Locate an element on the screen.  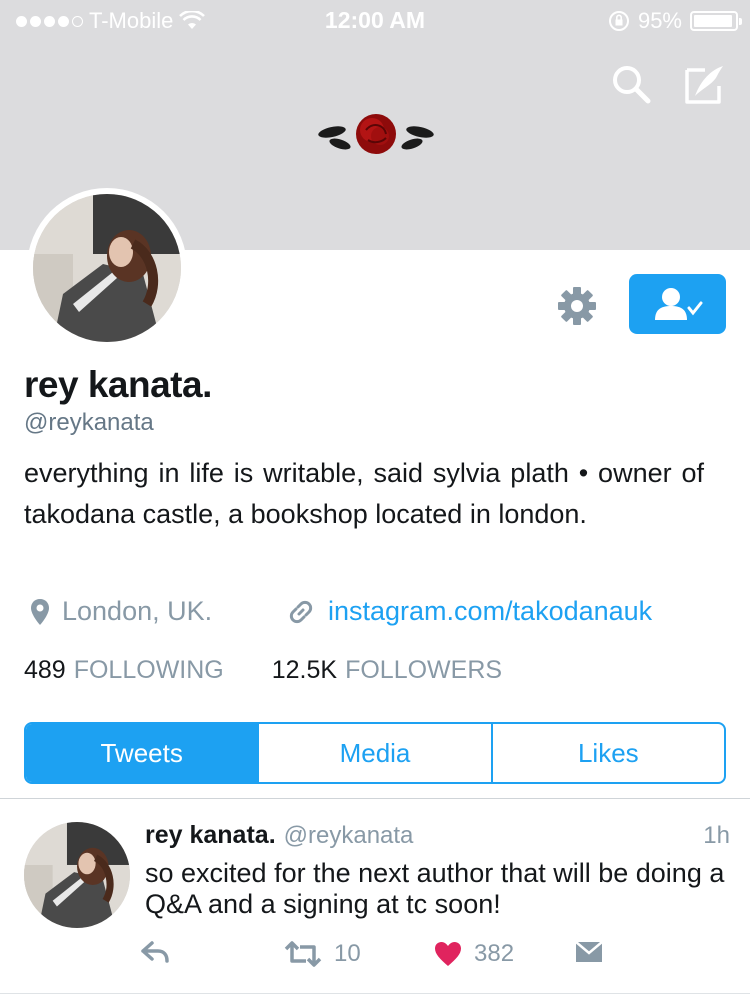
heart-icon is located at coordinates (448, 954).